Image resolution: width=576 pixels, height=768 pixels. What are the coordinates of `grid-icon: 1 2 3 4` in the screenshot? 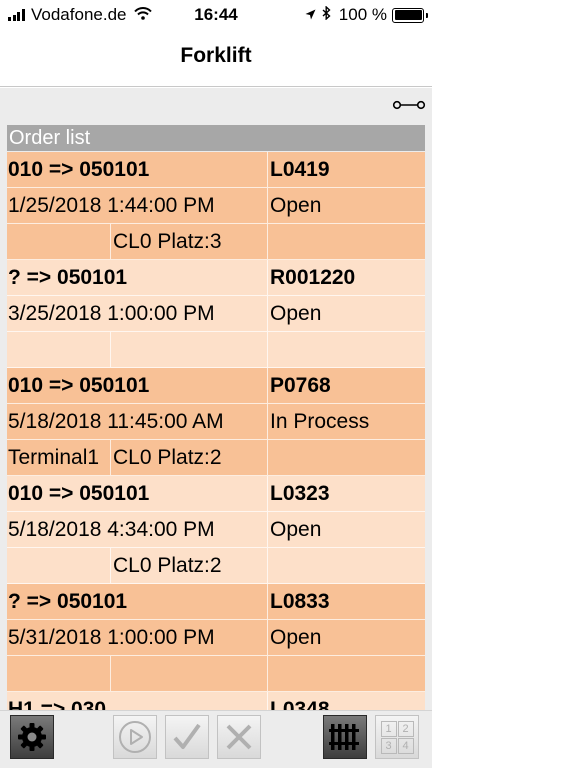 It's located at (397, 737).